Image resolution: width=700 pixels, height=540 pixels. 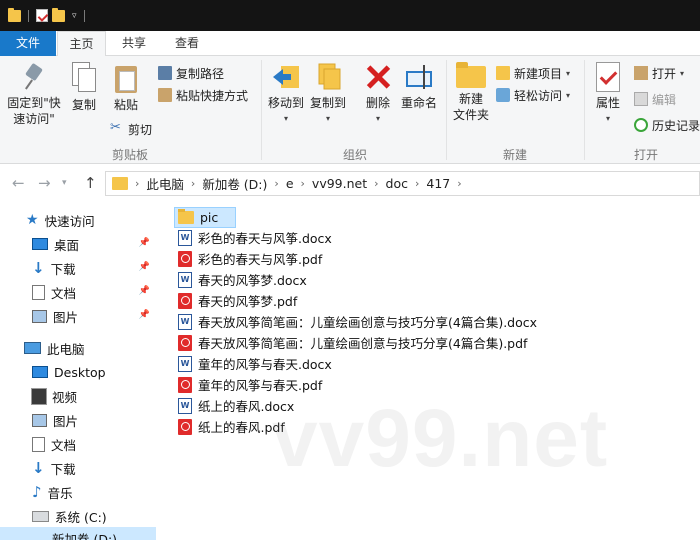 What do you see at coordinates (93, 396) in the screenshot?
I see `nav-item-videos: 视频` at bounding box center [93, 396].